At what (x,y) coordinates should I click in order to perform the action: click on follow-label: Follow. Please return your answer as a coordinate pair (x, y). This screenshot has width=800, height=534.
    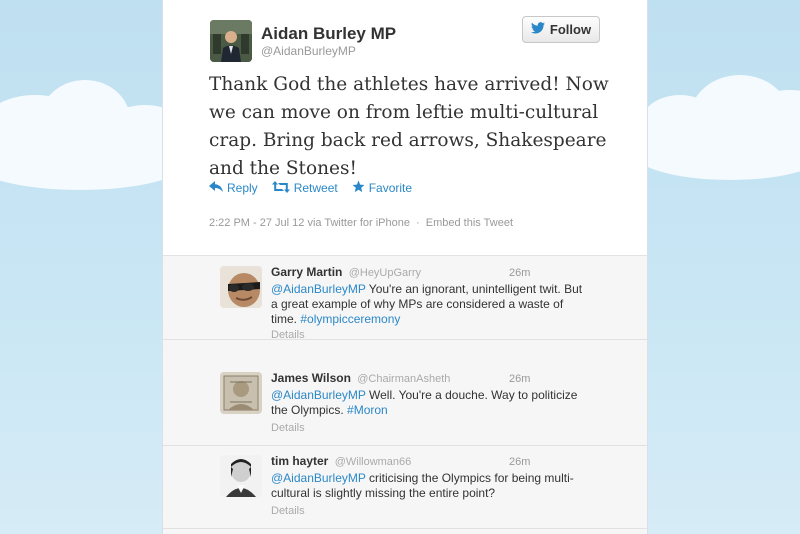
    Looking at the image, I should click on (570, 29).